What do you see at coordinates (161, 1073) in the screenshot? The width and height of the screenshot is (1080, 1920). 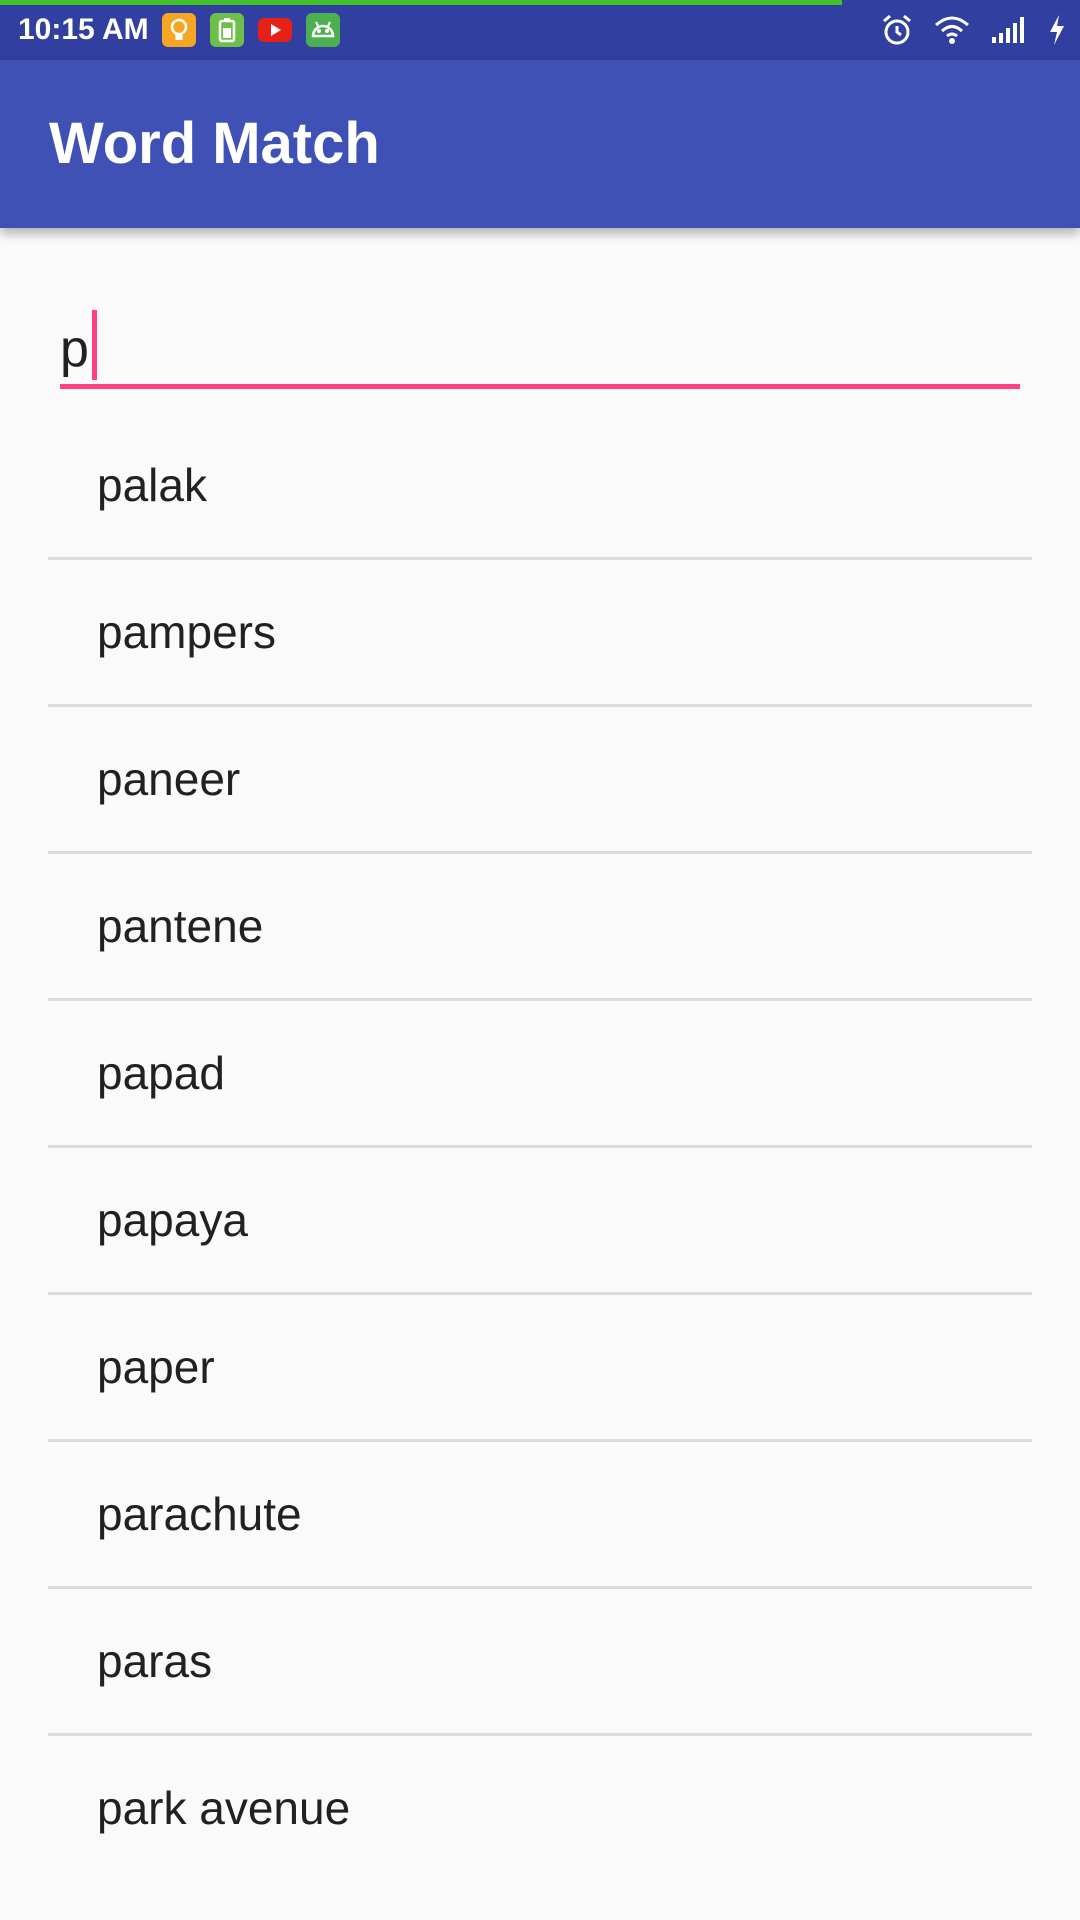 I see `suggestion-label: papad` at bounding box center [161, 1073].